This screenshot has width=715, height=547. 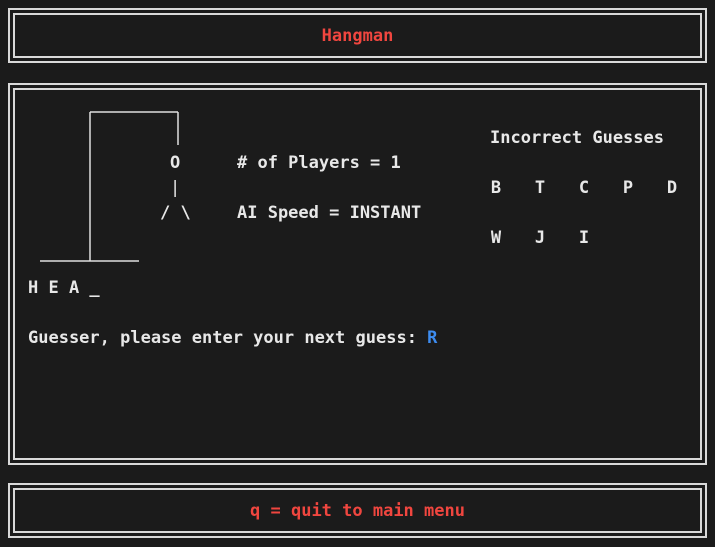 I want to click on incorrect-guess-letter: W, so click(x=496, y=238).